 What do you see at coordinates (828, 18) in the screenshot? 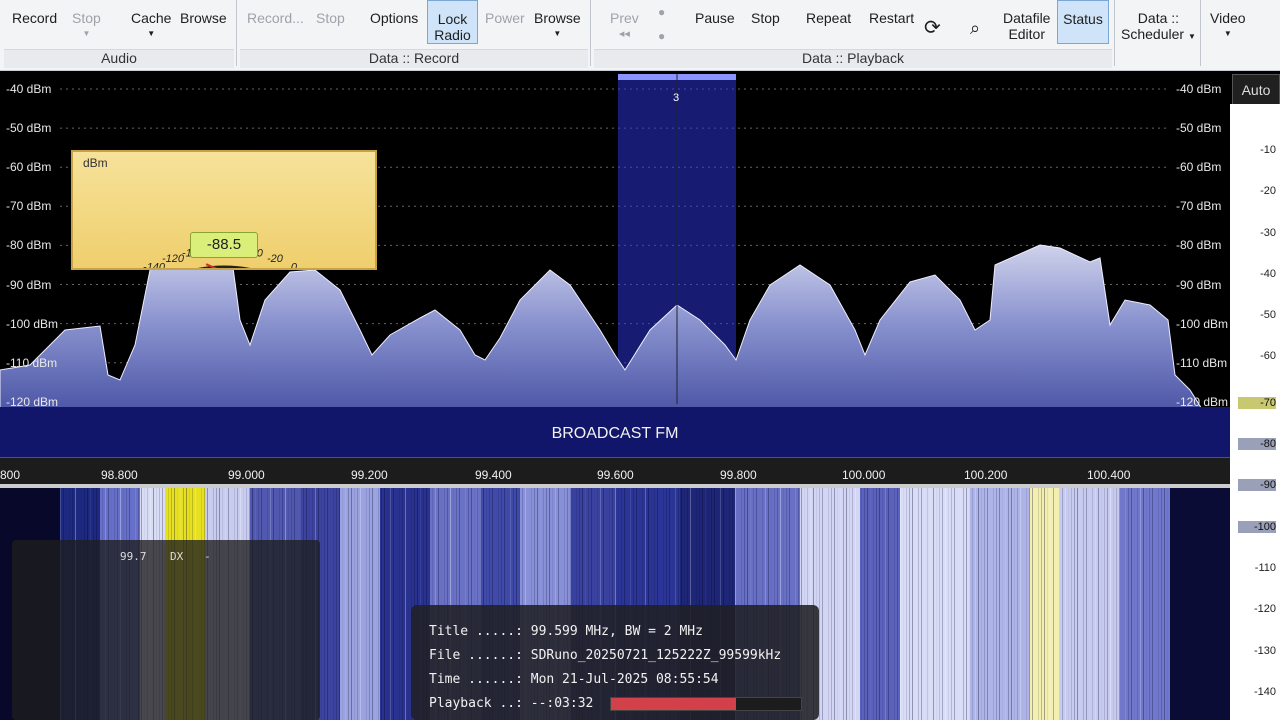
I see `repeat-button: Repeat` at bounding box center [828, 18].